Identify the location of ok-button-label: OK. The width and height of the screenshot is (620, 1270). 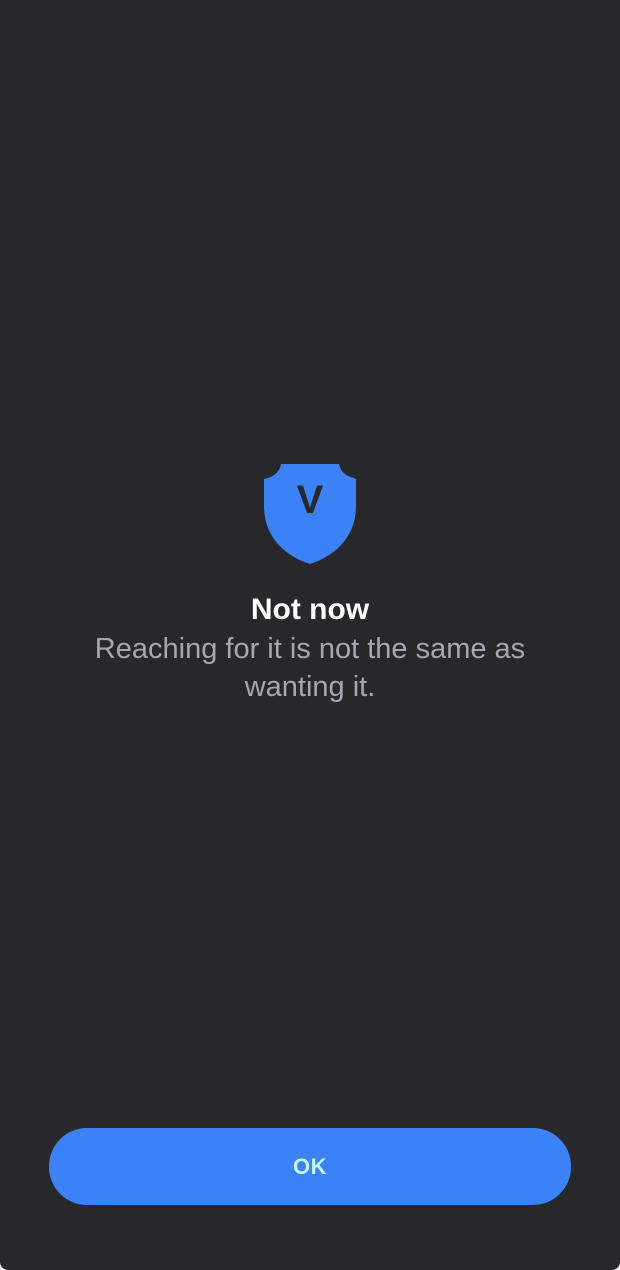
(310, 1166).